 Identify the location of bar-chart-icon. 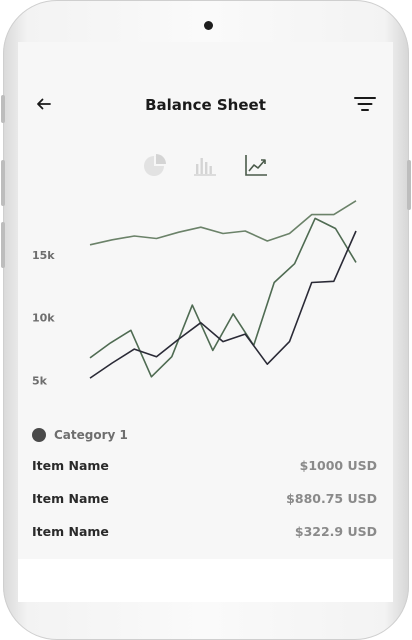
(205, 167).